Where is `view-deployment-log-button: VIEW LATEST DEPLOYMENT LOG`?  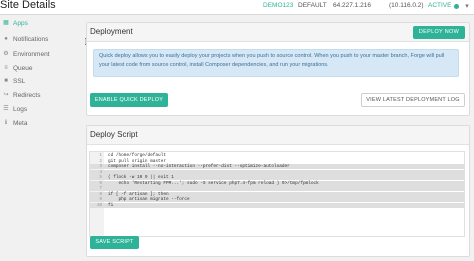 view-deployment-log-button: VIEW LATEST DEPLOYMENT LOG is located at coordinates (413, 100).